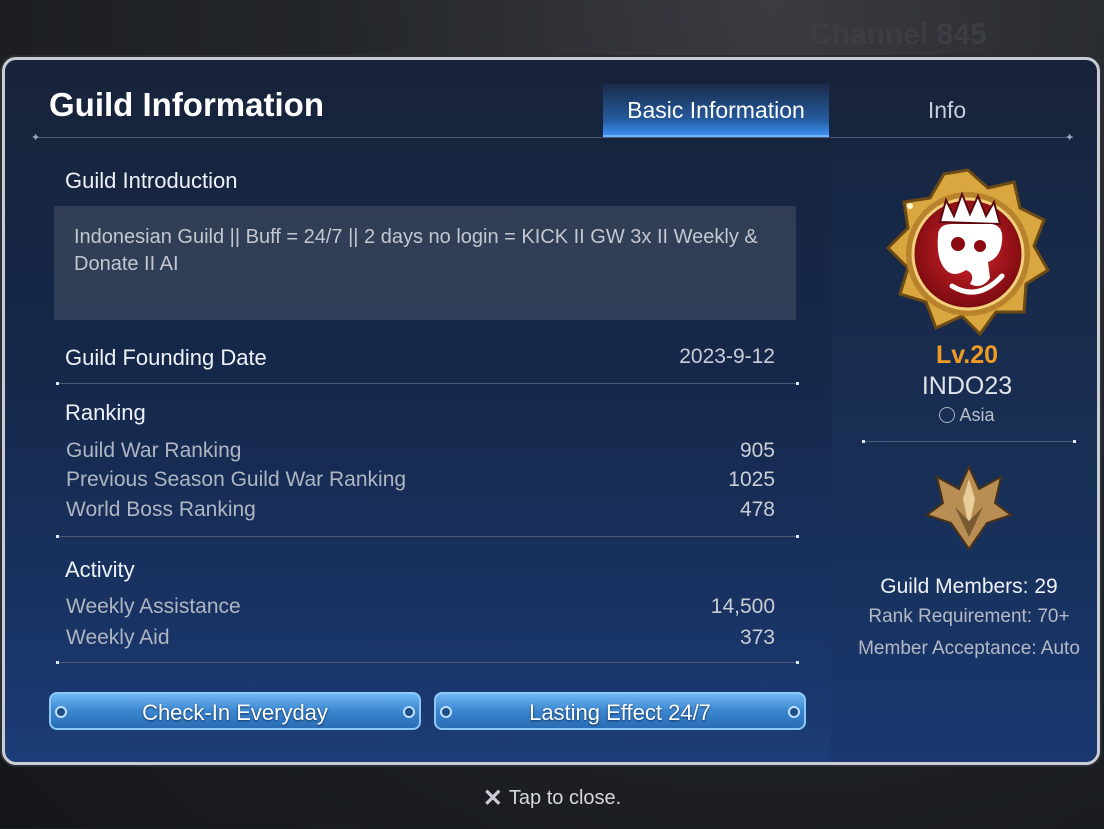 The width and height of the screenshot is (1104, 829). What do you see at coordinates (898, 34) in the screenshot?
I see `channel-label: Channel 845` at bounding box center [898, 34].